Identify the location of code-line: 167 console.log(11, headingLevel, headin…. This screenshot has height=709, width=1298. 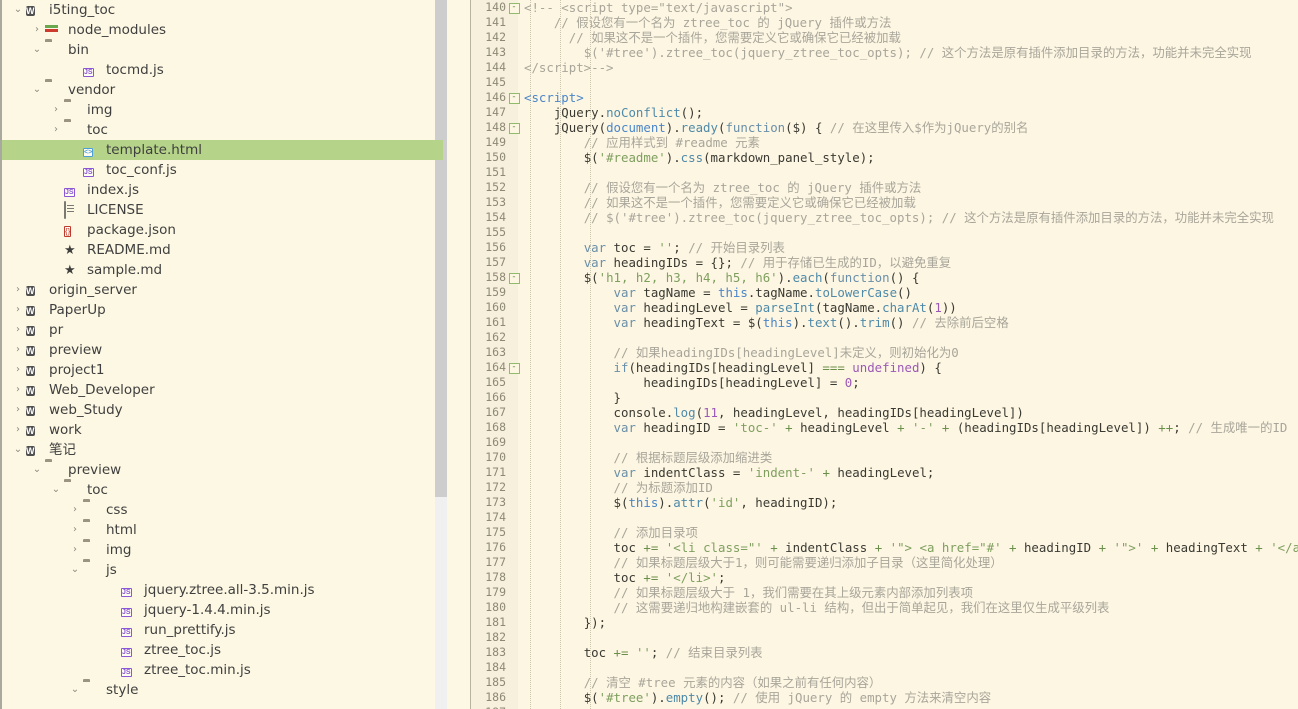
(884, 412).